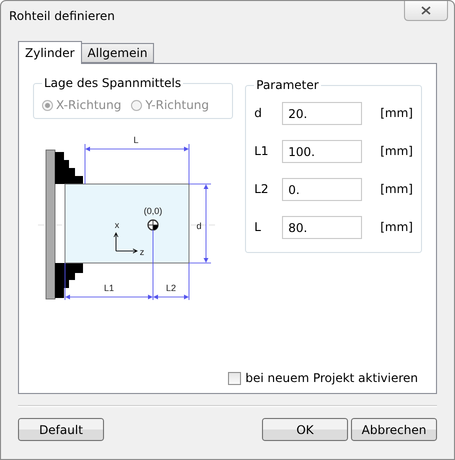  Describe the element at coordinates (50, 52) in the screenshot. I see `tab: Zylinder` at that location.